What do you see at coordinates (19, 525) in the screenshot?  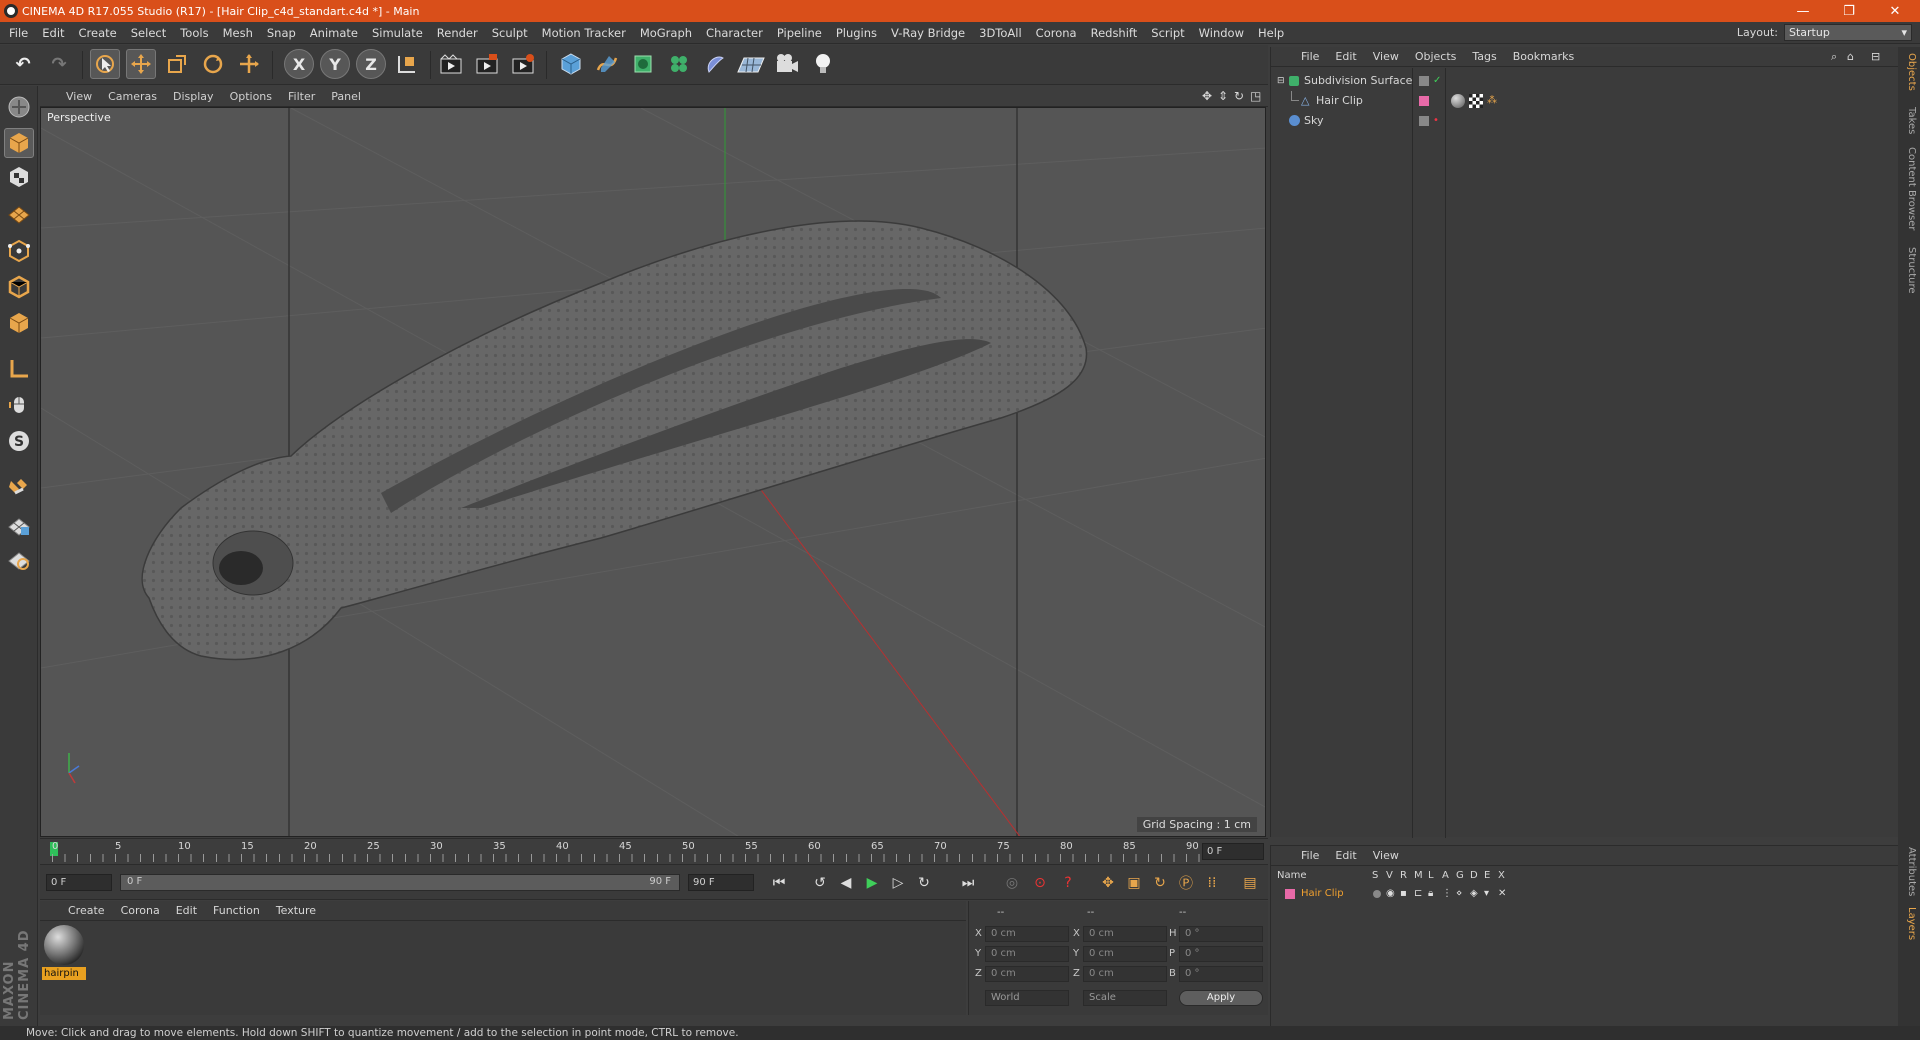 I see `grid-lock-icon` at bounding box center [19, 525].